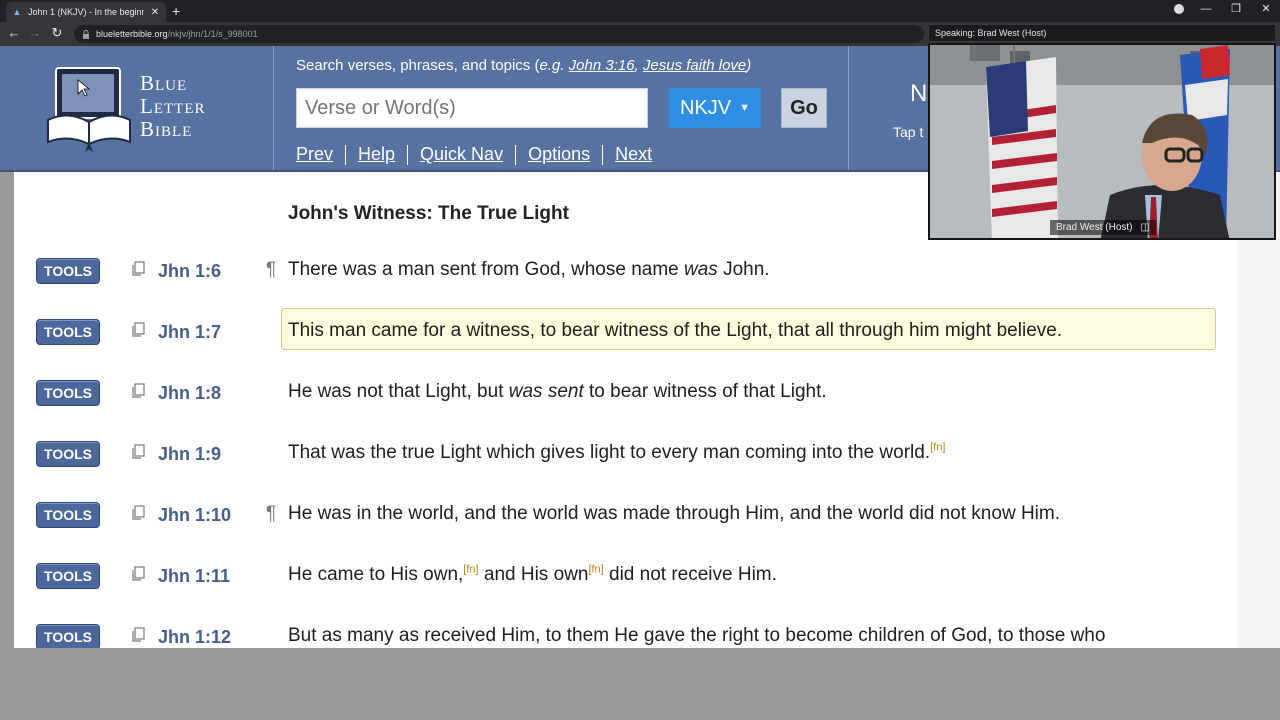 The image size is (1280, 720). What do you see at coordinates (189, 271) in the screenshot?
I see `verse-reference: Jhn 1:6` at bounding box center [189, 271].